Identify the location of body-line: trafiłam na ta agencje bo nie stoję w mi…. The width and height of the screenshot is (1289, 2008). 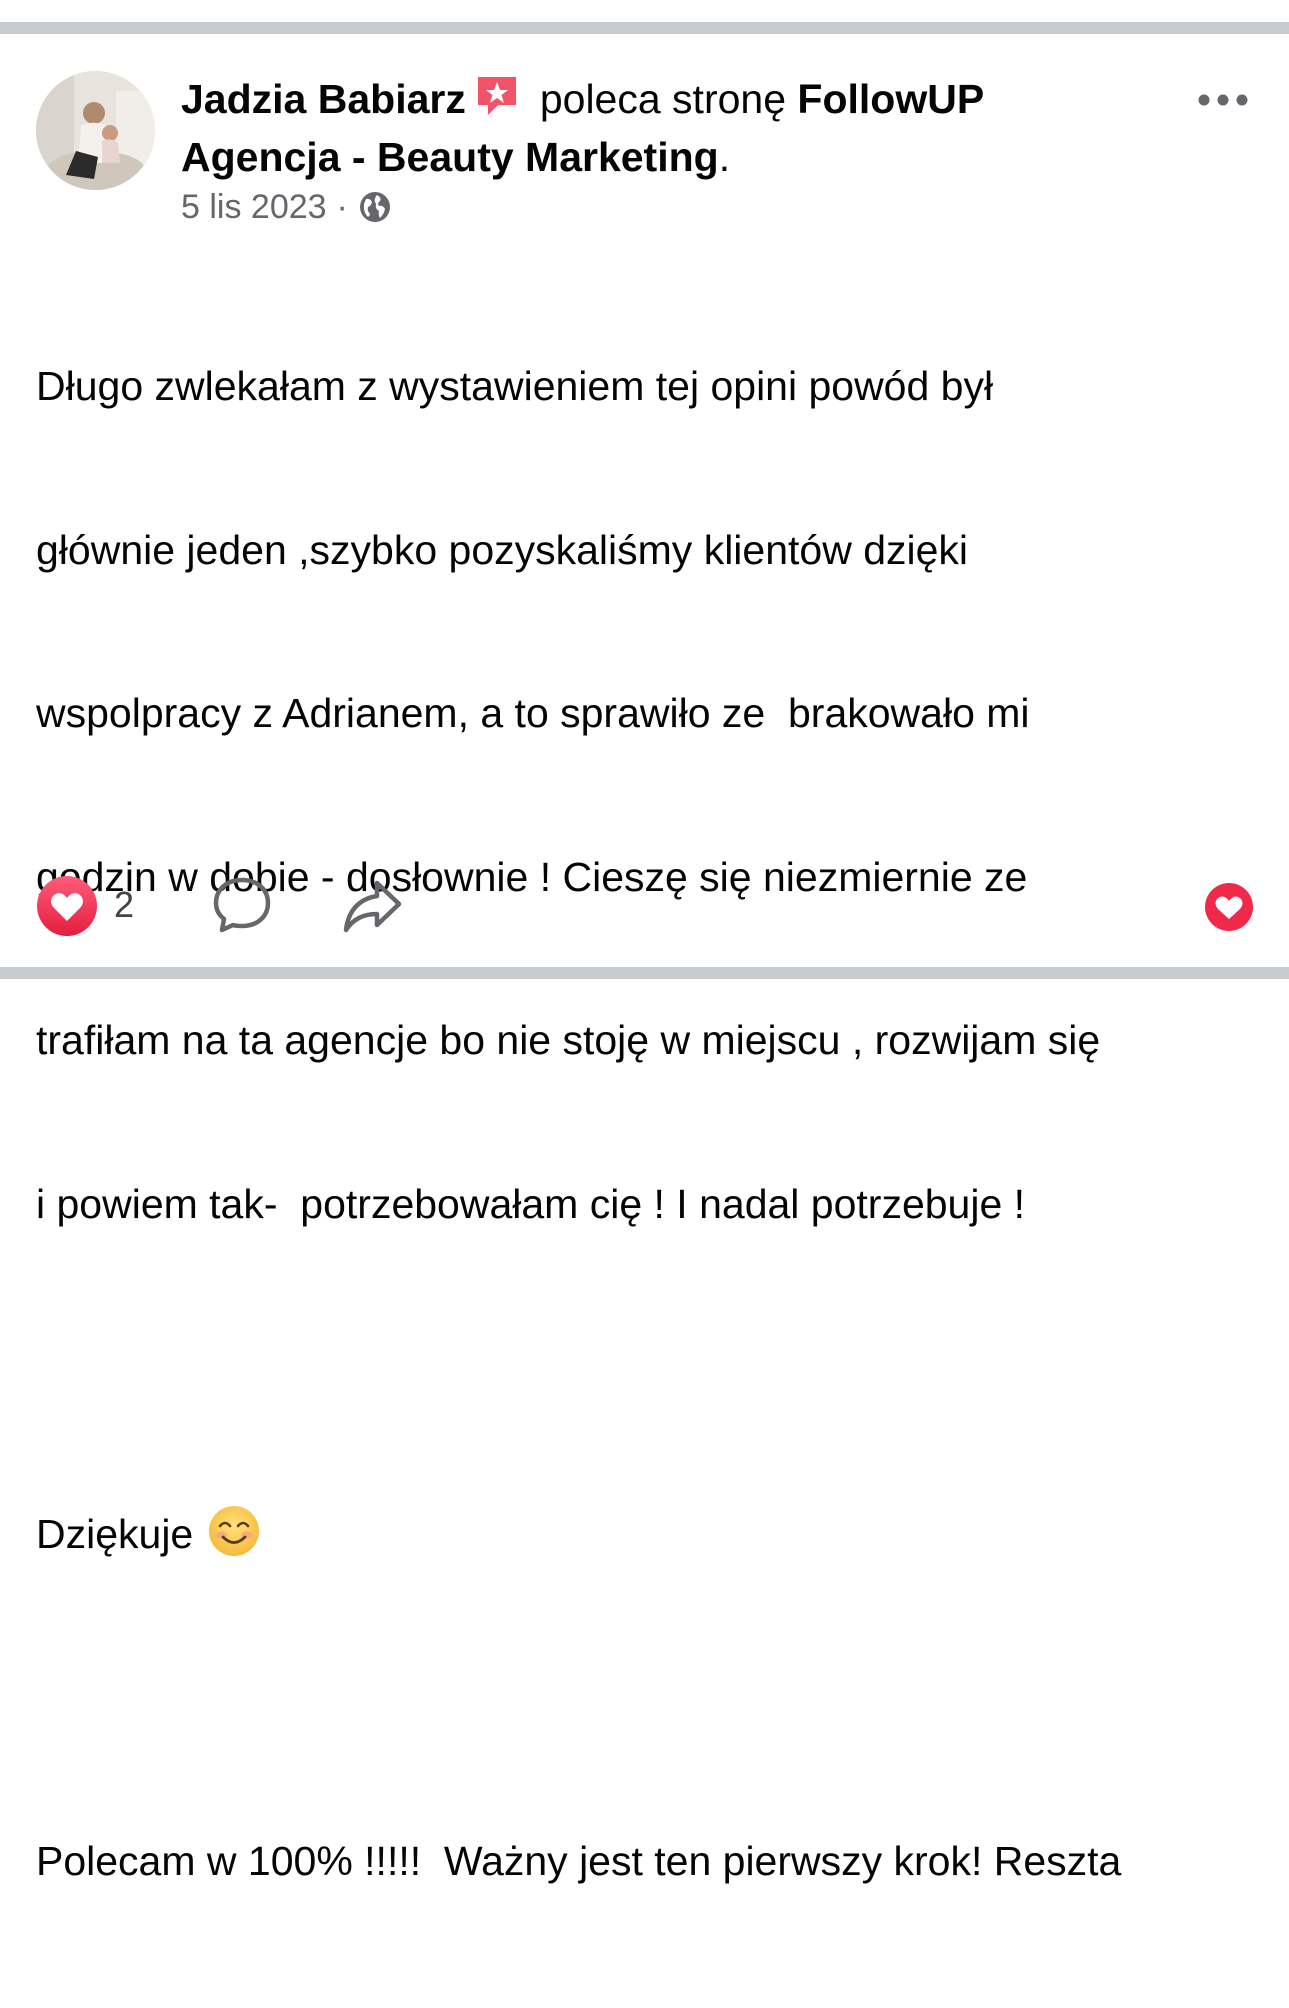
(568, 1040).